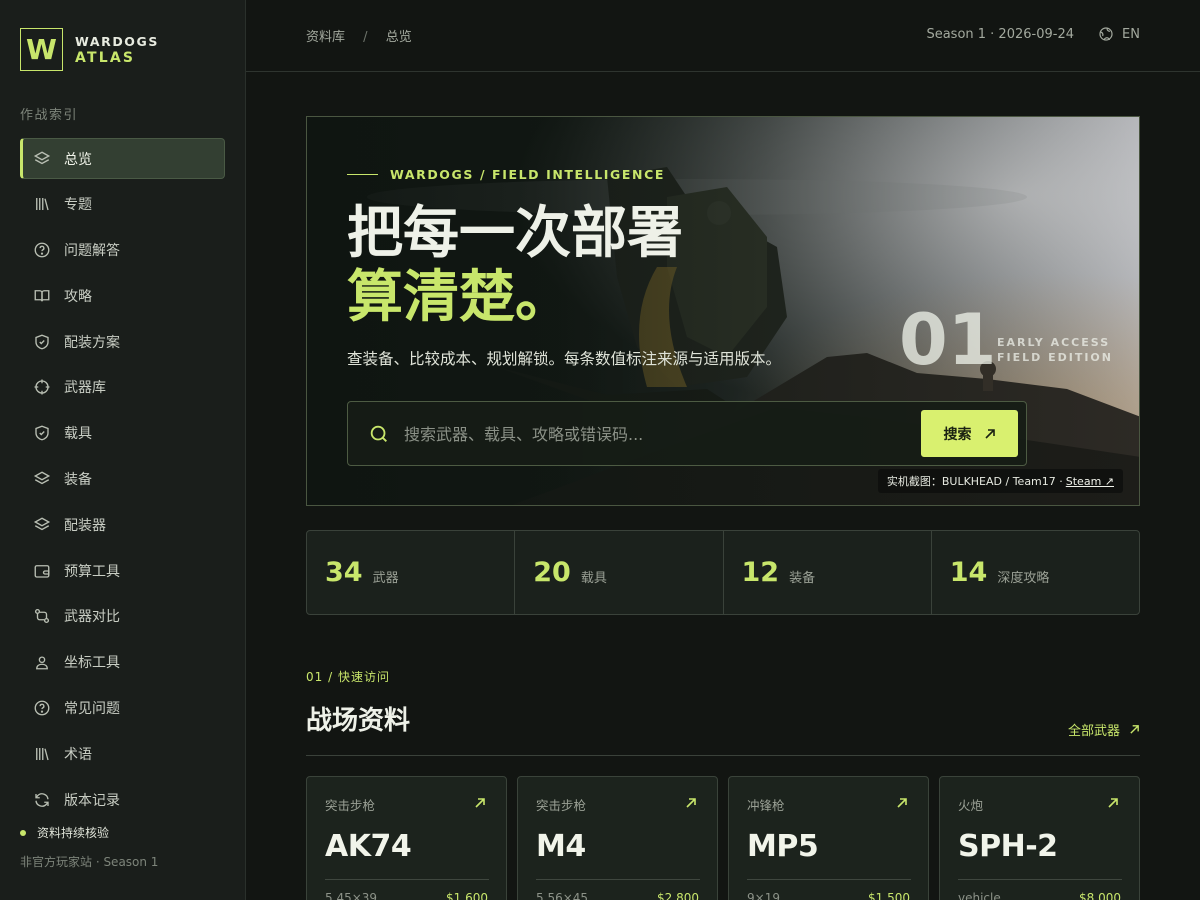 The image size is (1200, 900). Describe the element at coordinates (89, 862) in the screenshot. I see `site-note: 非官方玩家站 · Season 1` at that location.